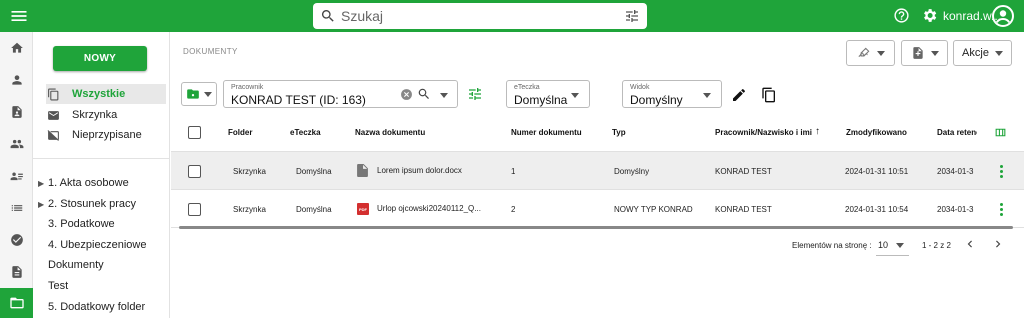 The image size is (1024, 318). What do you see at coordinates (113, 245) in the screenshot?
I see `folder-item: 4. Ubezpieczeniowe` at bounding box center [113, 245].